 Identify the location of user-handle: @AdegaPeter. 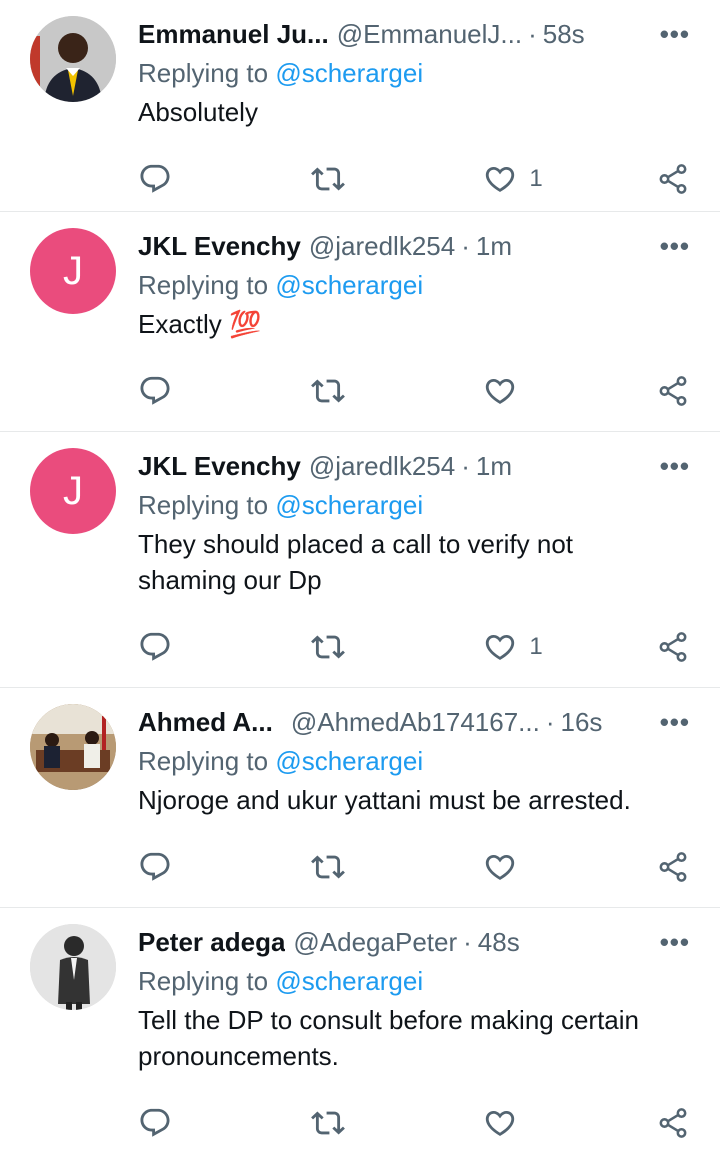
(375, 942).